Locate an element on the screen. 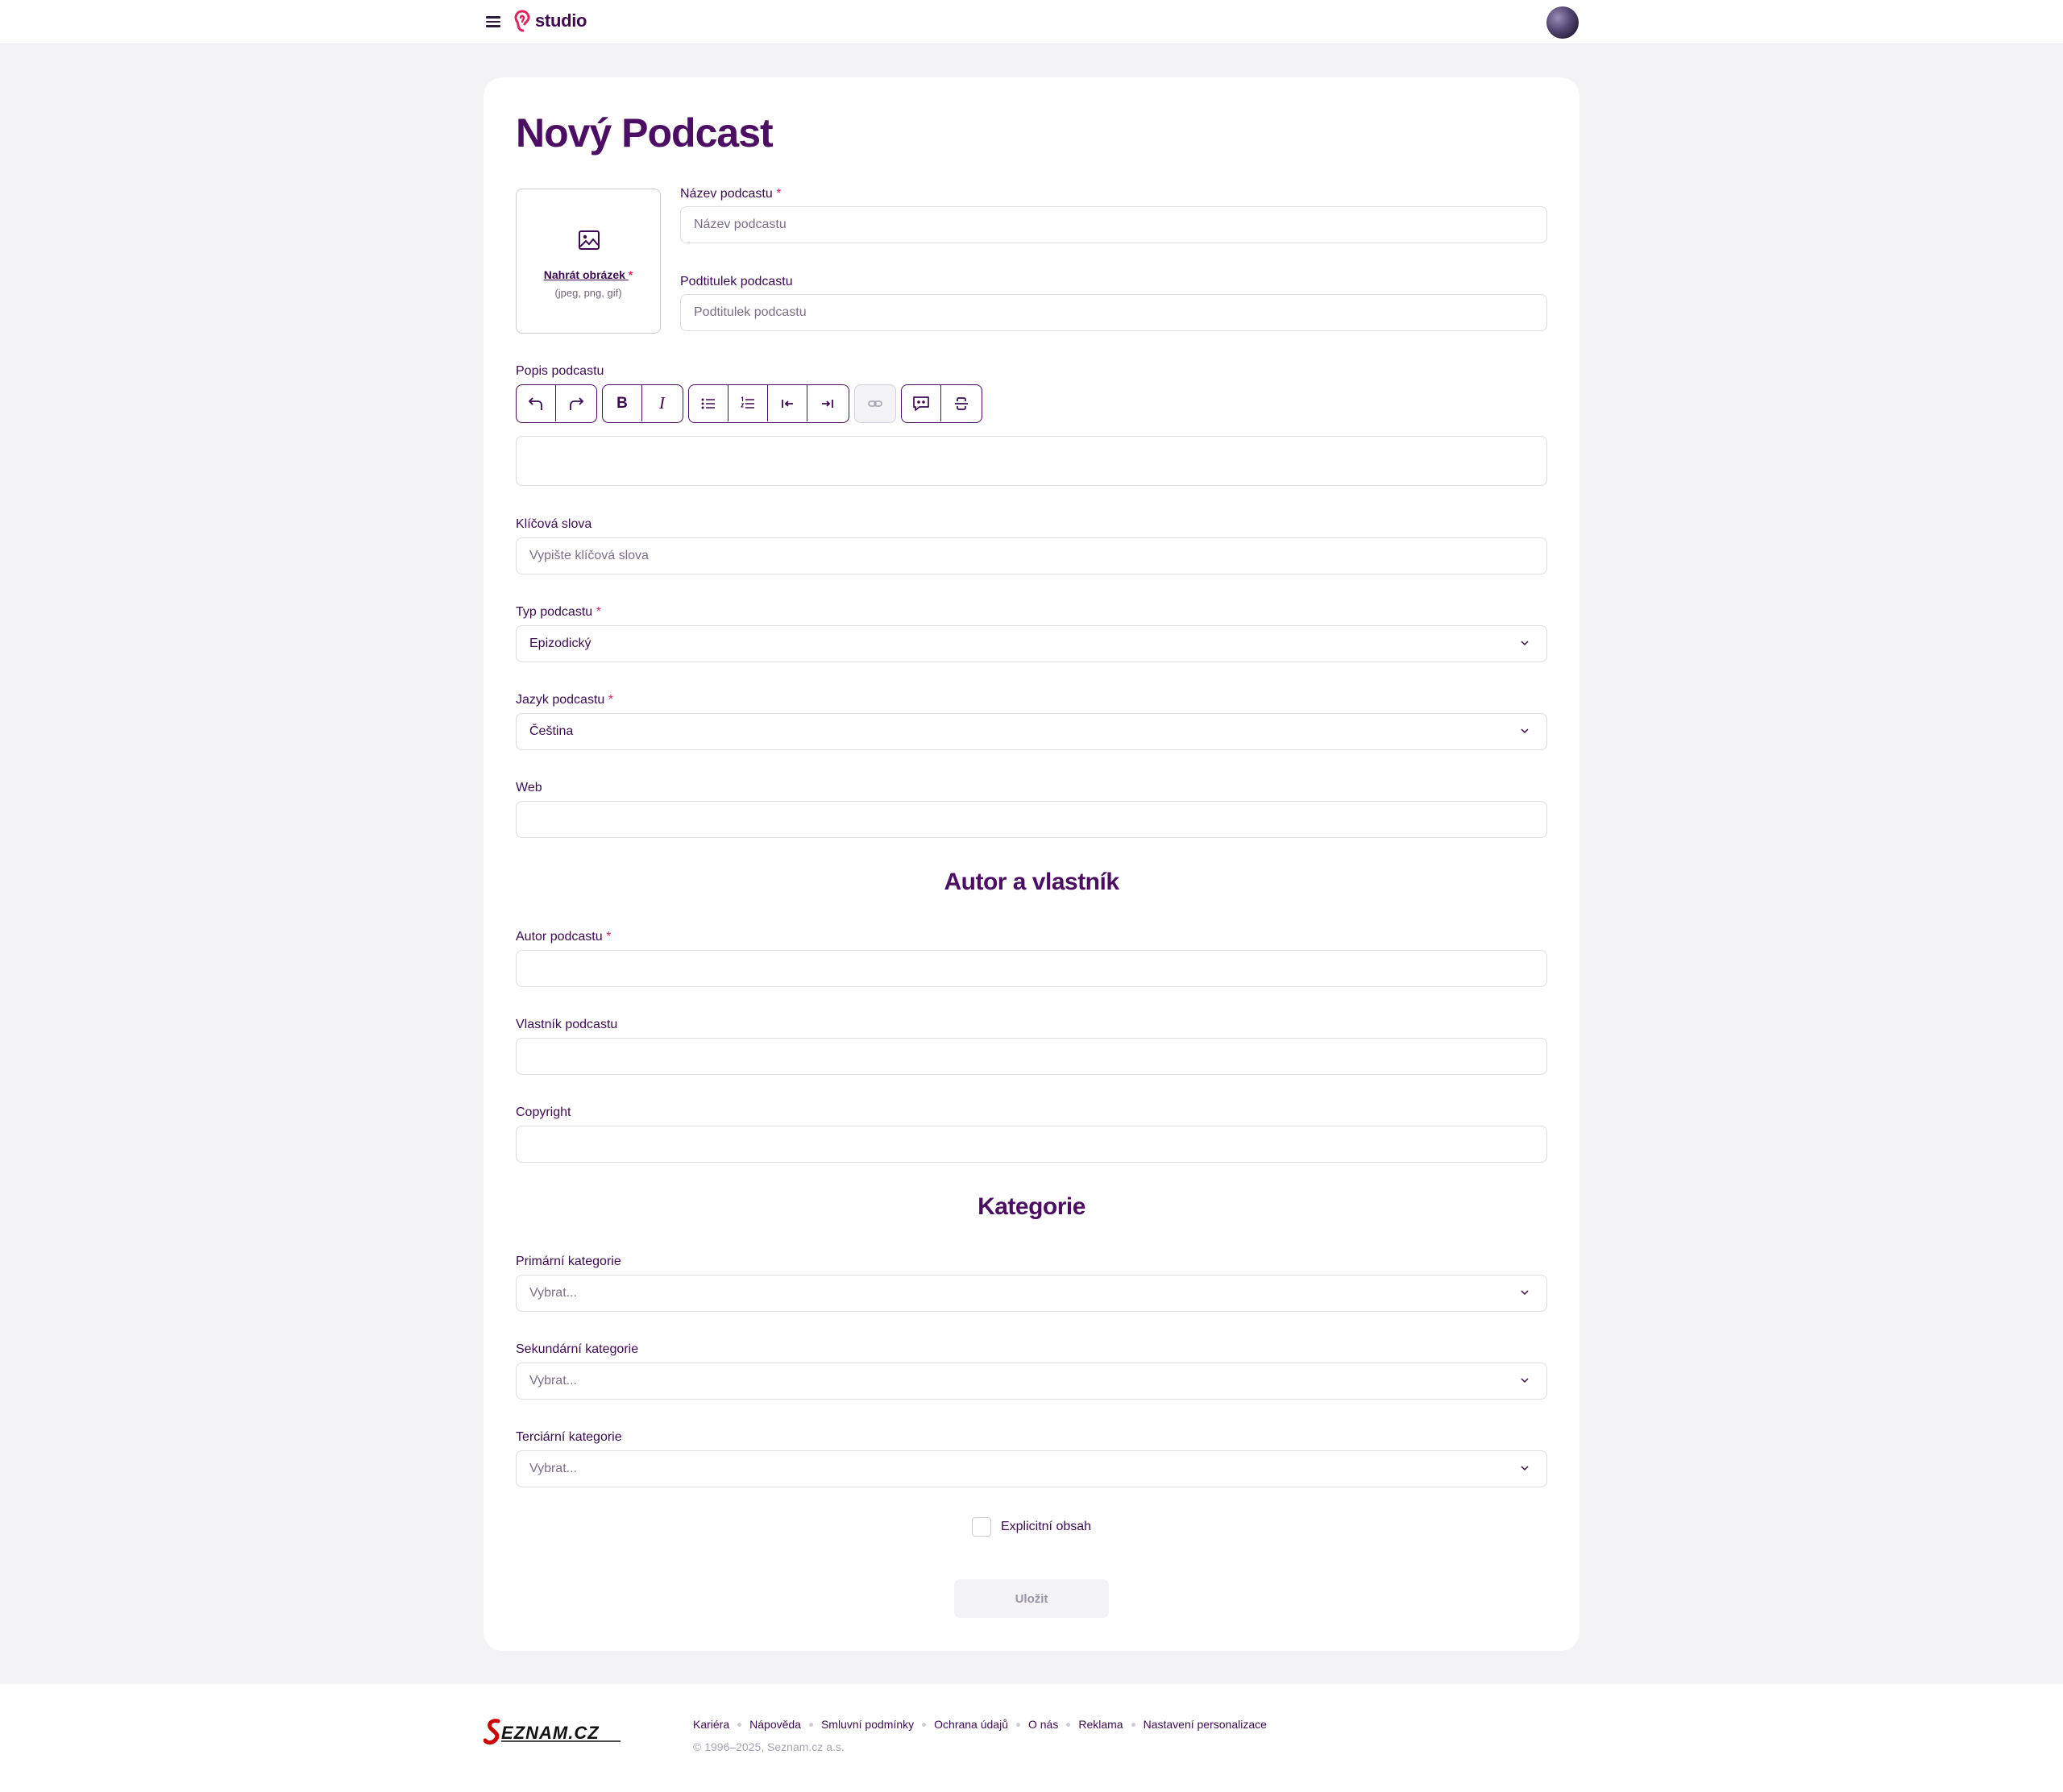 Image resolution: width=2063 pixels, height=1792 pixels. bold-button: B is located at coordinates (622, 403).